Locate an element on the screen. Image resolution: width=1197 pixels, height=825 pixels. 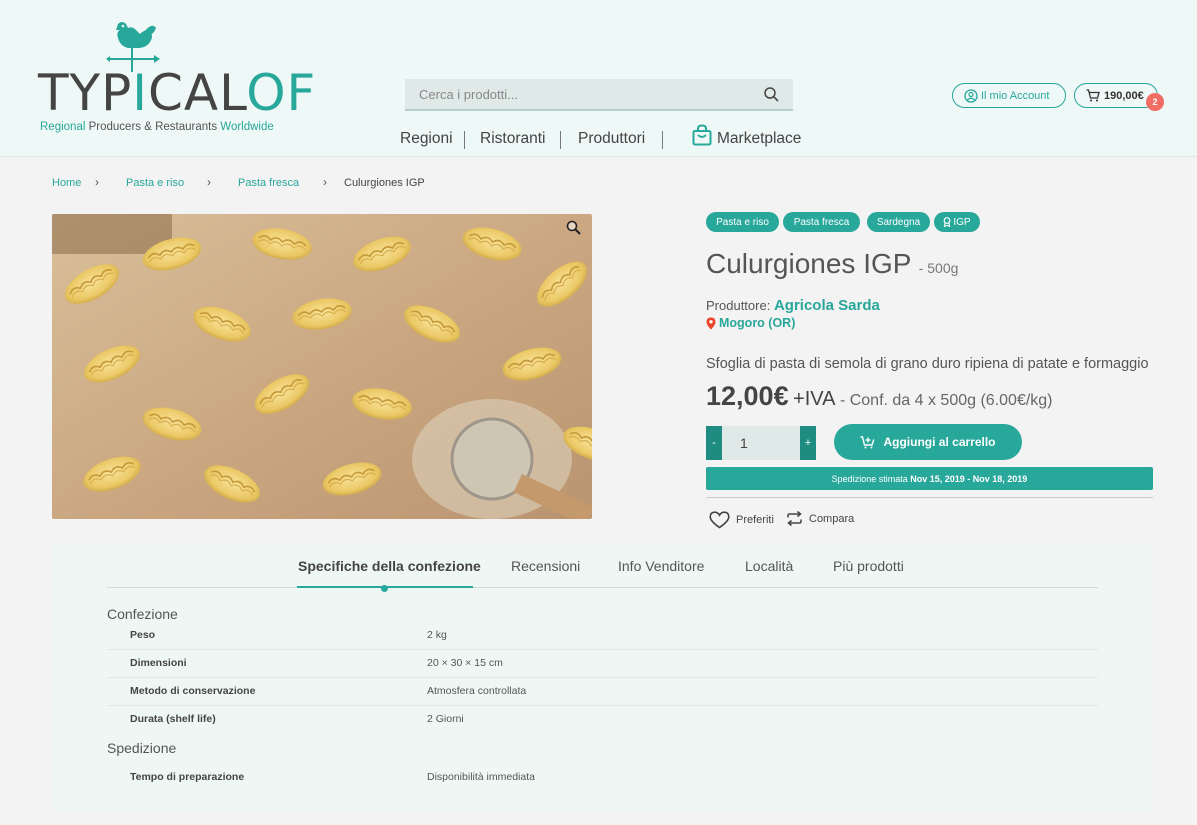
active-tab-dot is located at coordinates (384, 588).